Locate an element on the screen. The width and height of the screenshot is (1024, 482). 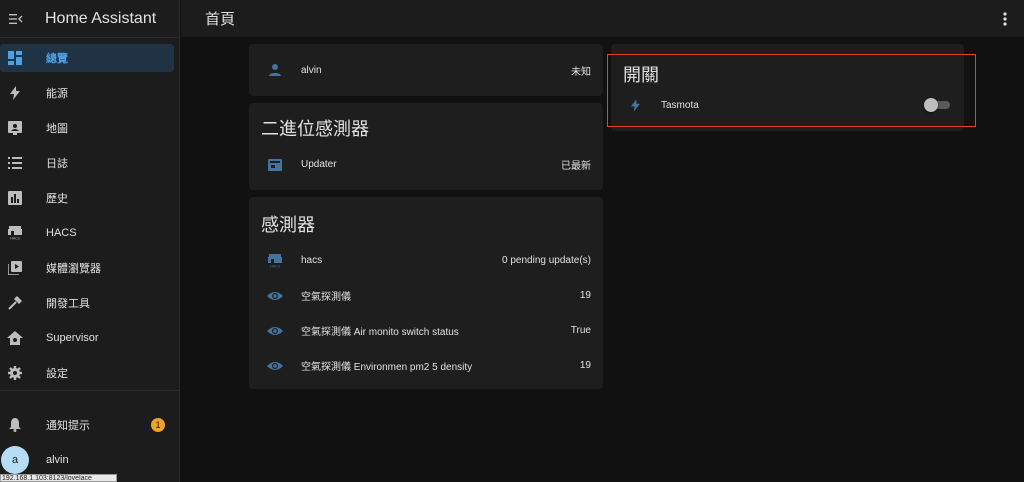
sidebar-item-map: 地圖 is located at coordinates (90, 127).